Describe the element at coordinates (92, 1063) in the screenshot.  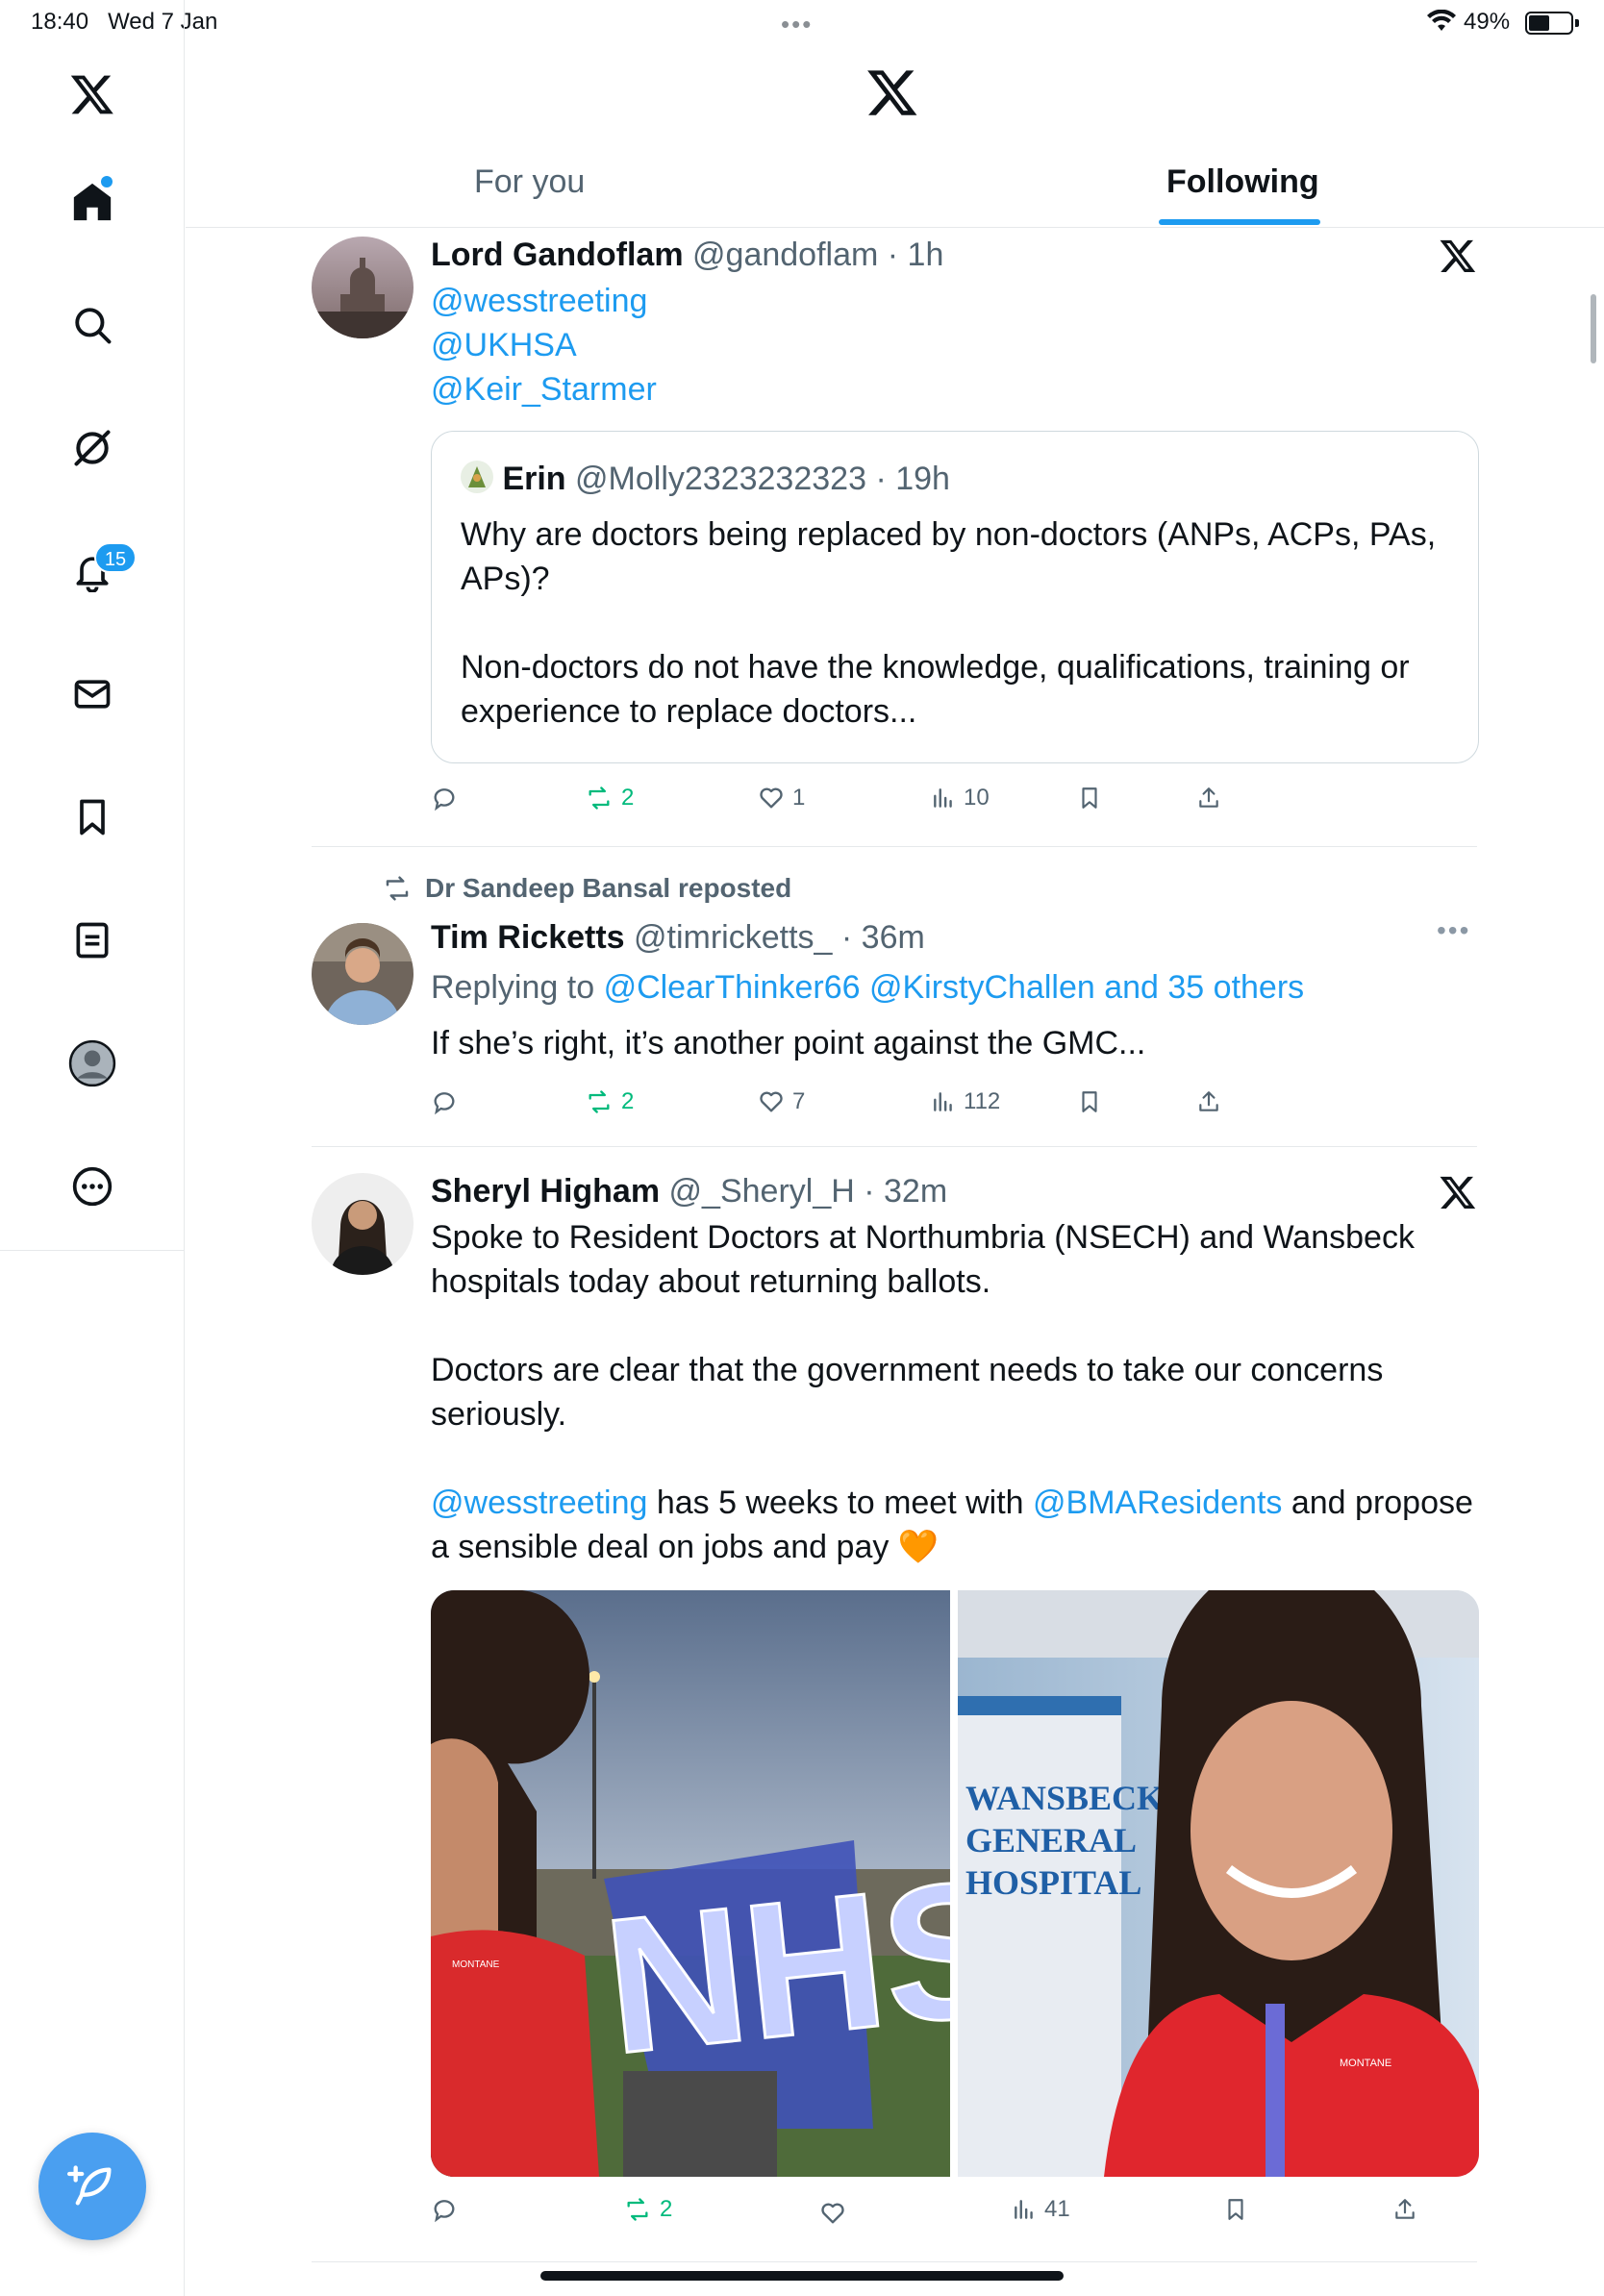
I see `profile-icon` at that location.